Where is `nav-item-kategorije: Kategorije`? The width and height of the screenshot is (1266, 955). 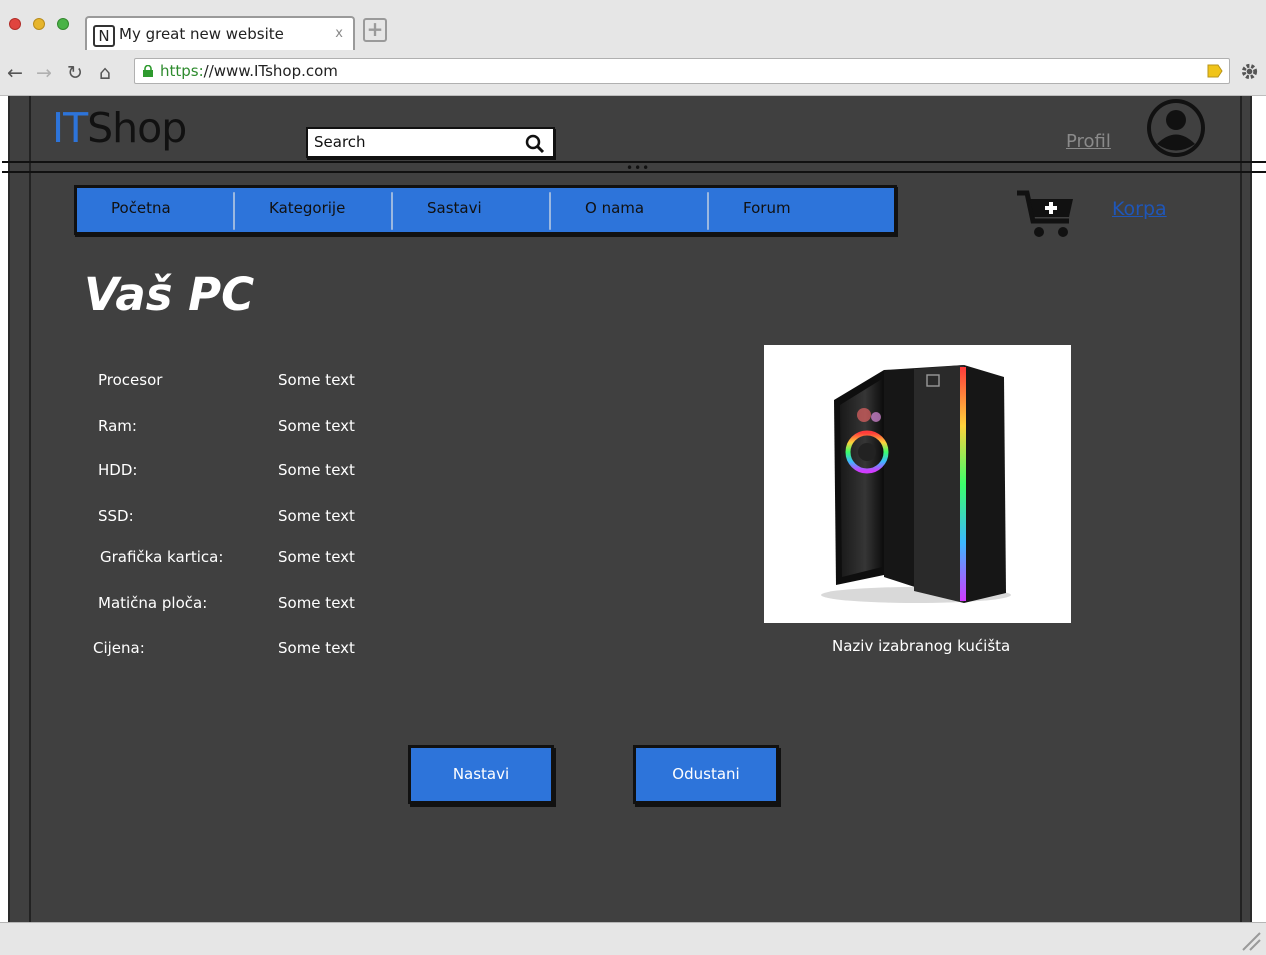
nav-item-kategorije: Kategorije is located at coordinates (314, 210).